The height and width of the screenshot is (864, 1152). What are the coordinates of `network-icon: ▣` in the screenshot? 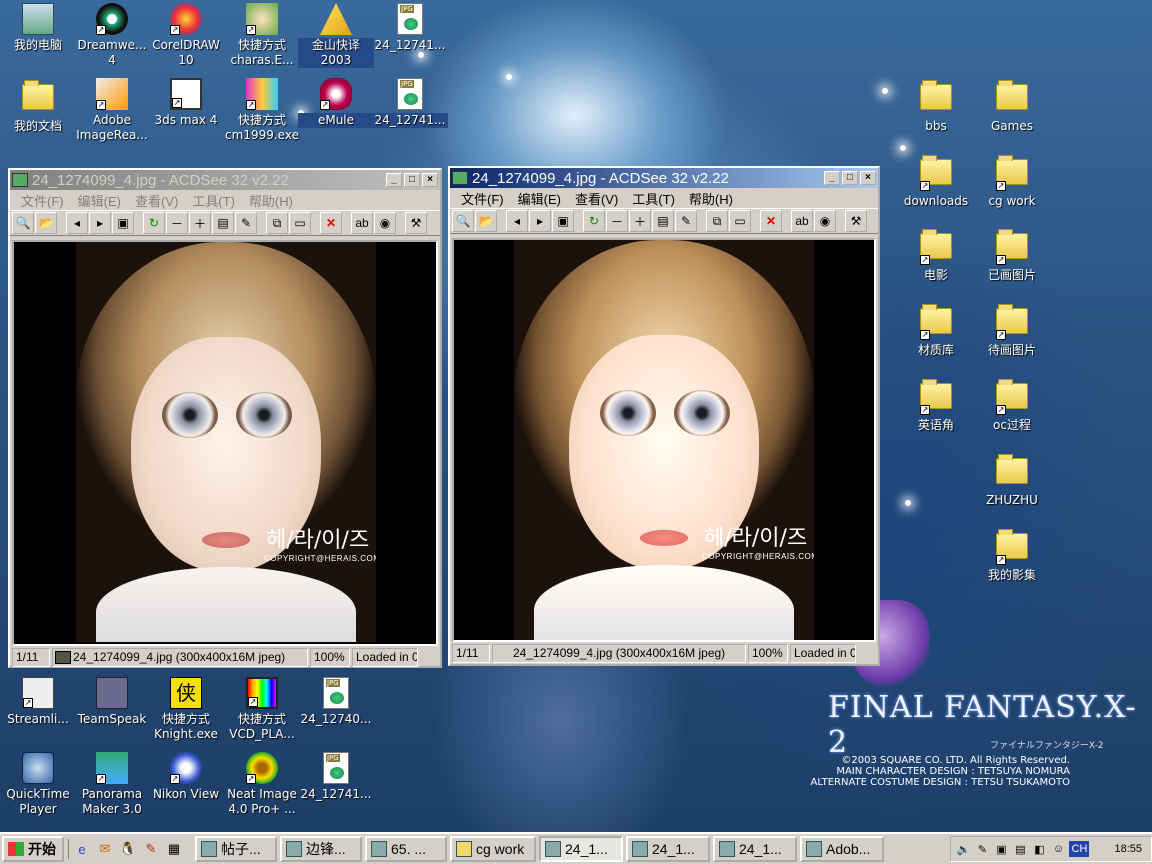 It's located at (1001, 849).